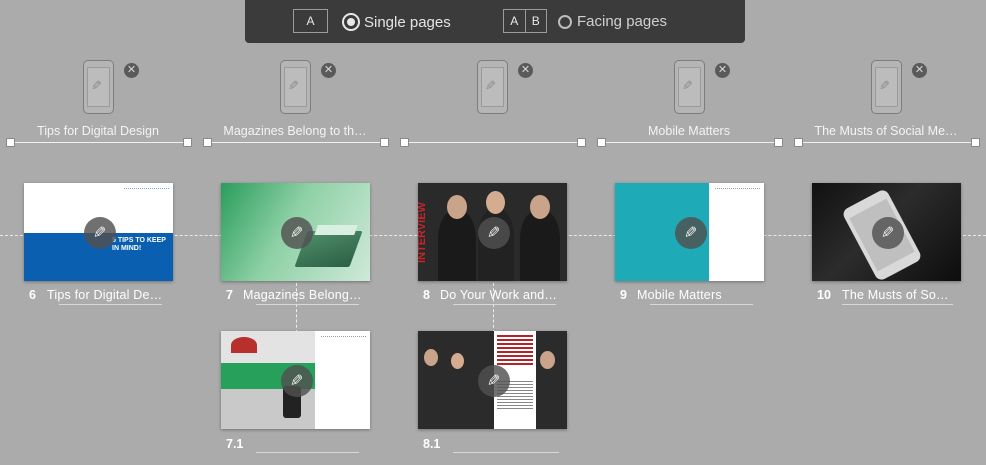 The height and width of the screenshot is (465, 986). Describe the element at coordinates (495, 21) in the screenshot. I see `layout-toggle-bar: A Single pages A B Facing pages` at that location.